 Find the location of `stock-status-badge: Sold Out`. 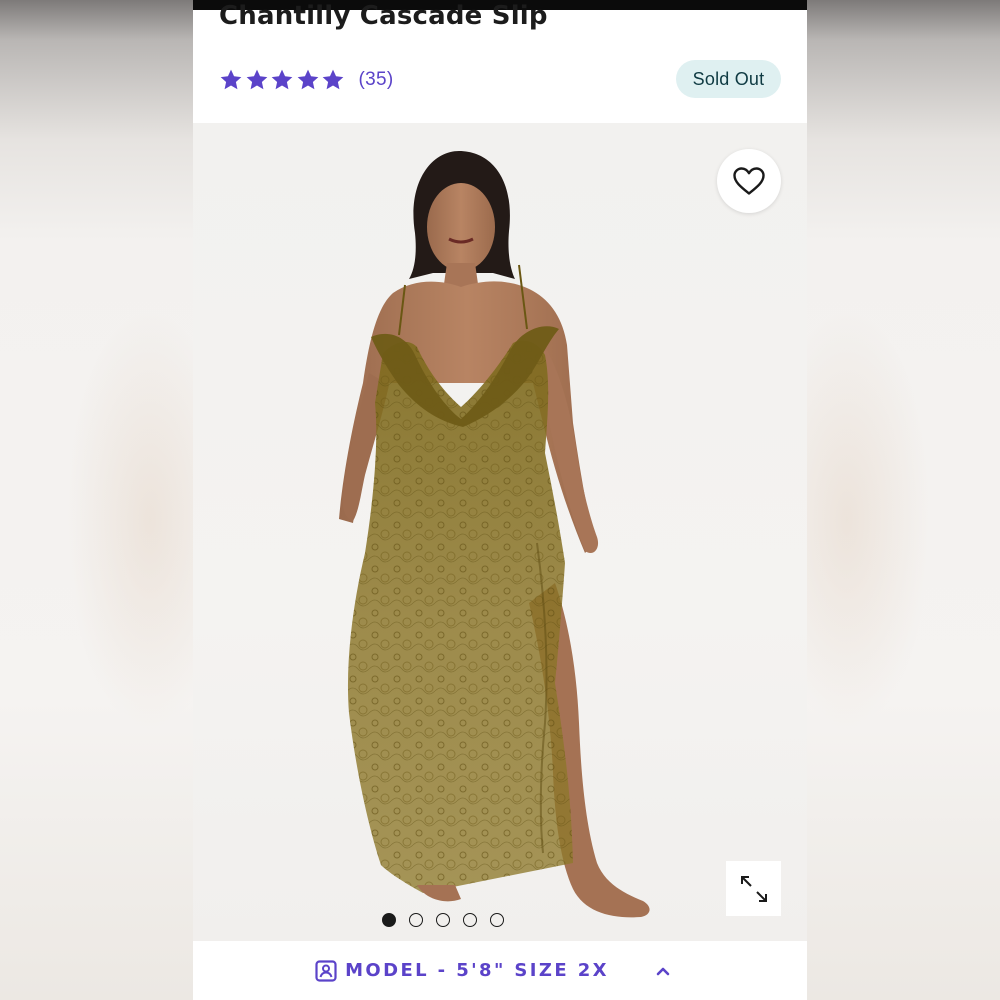

stock-status-badge: Sold Out is located at coordinates (728, 79).